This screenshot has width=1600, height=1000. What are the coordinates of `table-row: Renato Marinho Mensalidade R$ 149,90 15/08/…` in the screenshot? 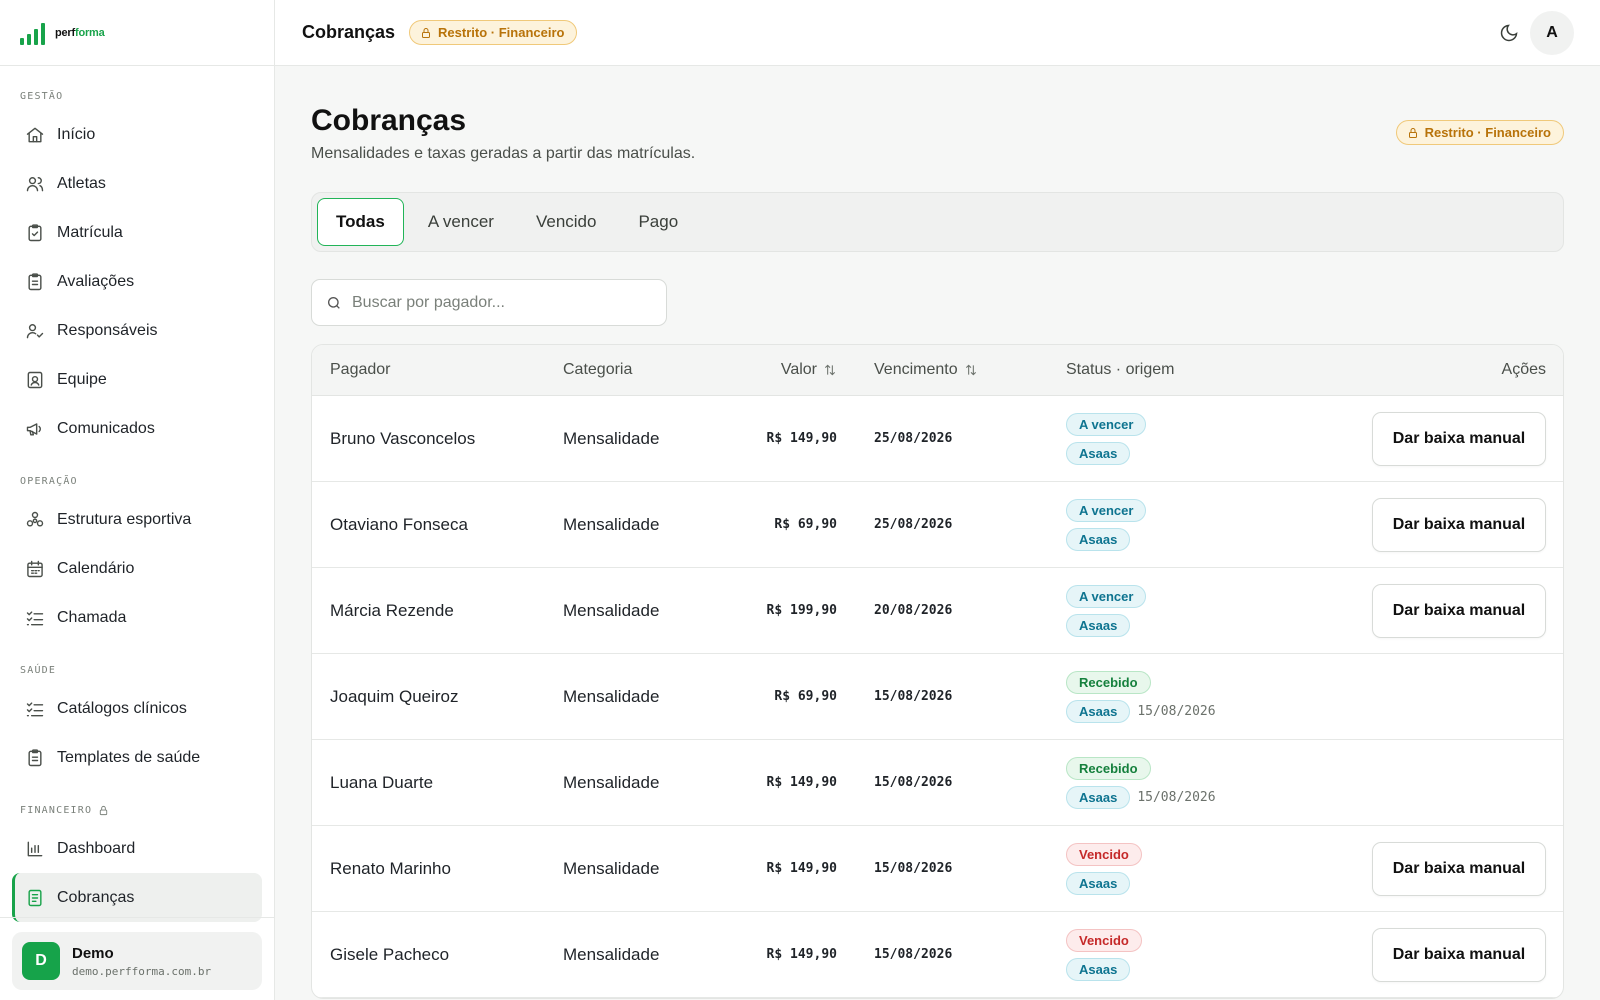 It's located at (937, 869).